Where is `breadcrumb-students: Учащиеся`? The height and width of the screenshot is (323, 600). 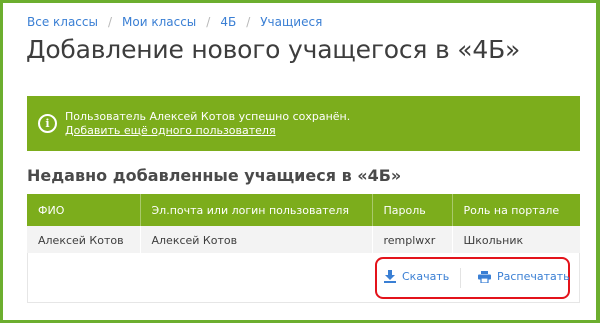 breadcrumb-students: Учащиеся is located at coordinates (291, 22).